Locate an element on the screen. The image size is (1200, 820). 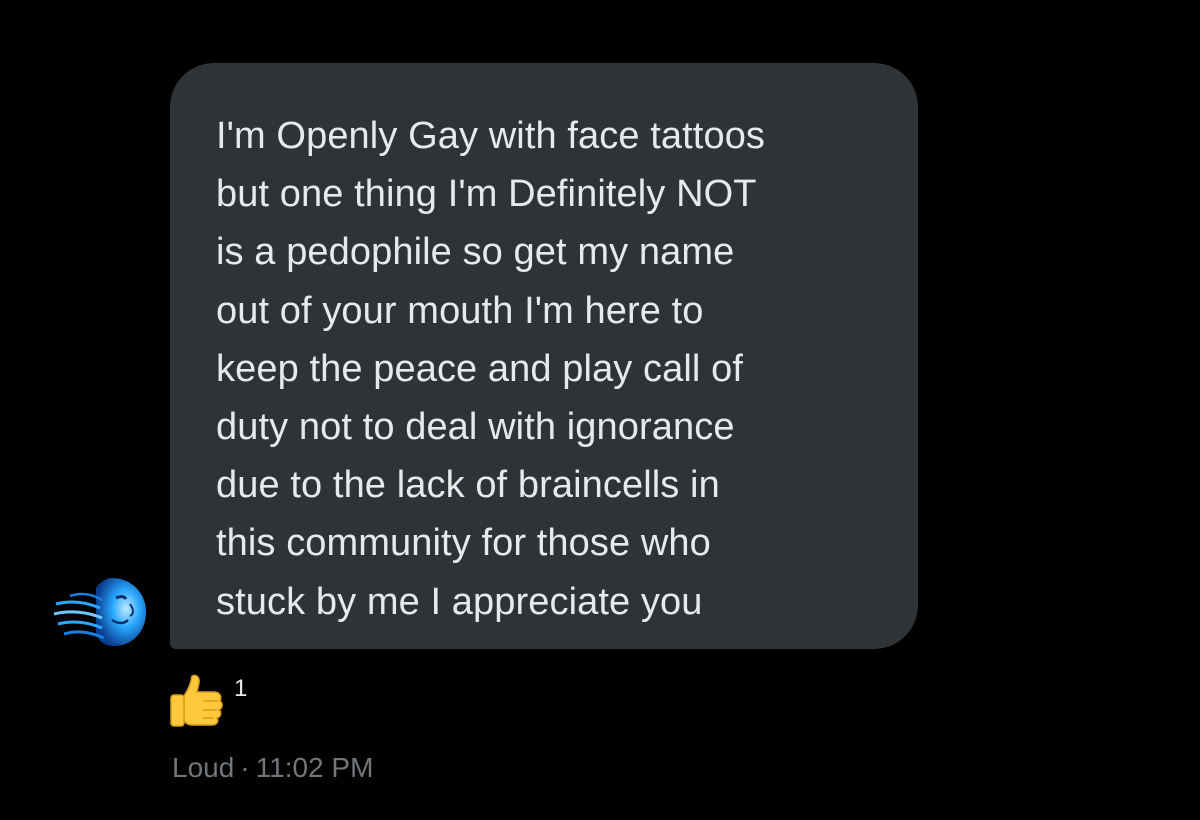
message-line: this community for those who is located at coordinates (463, 543).